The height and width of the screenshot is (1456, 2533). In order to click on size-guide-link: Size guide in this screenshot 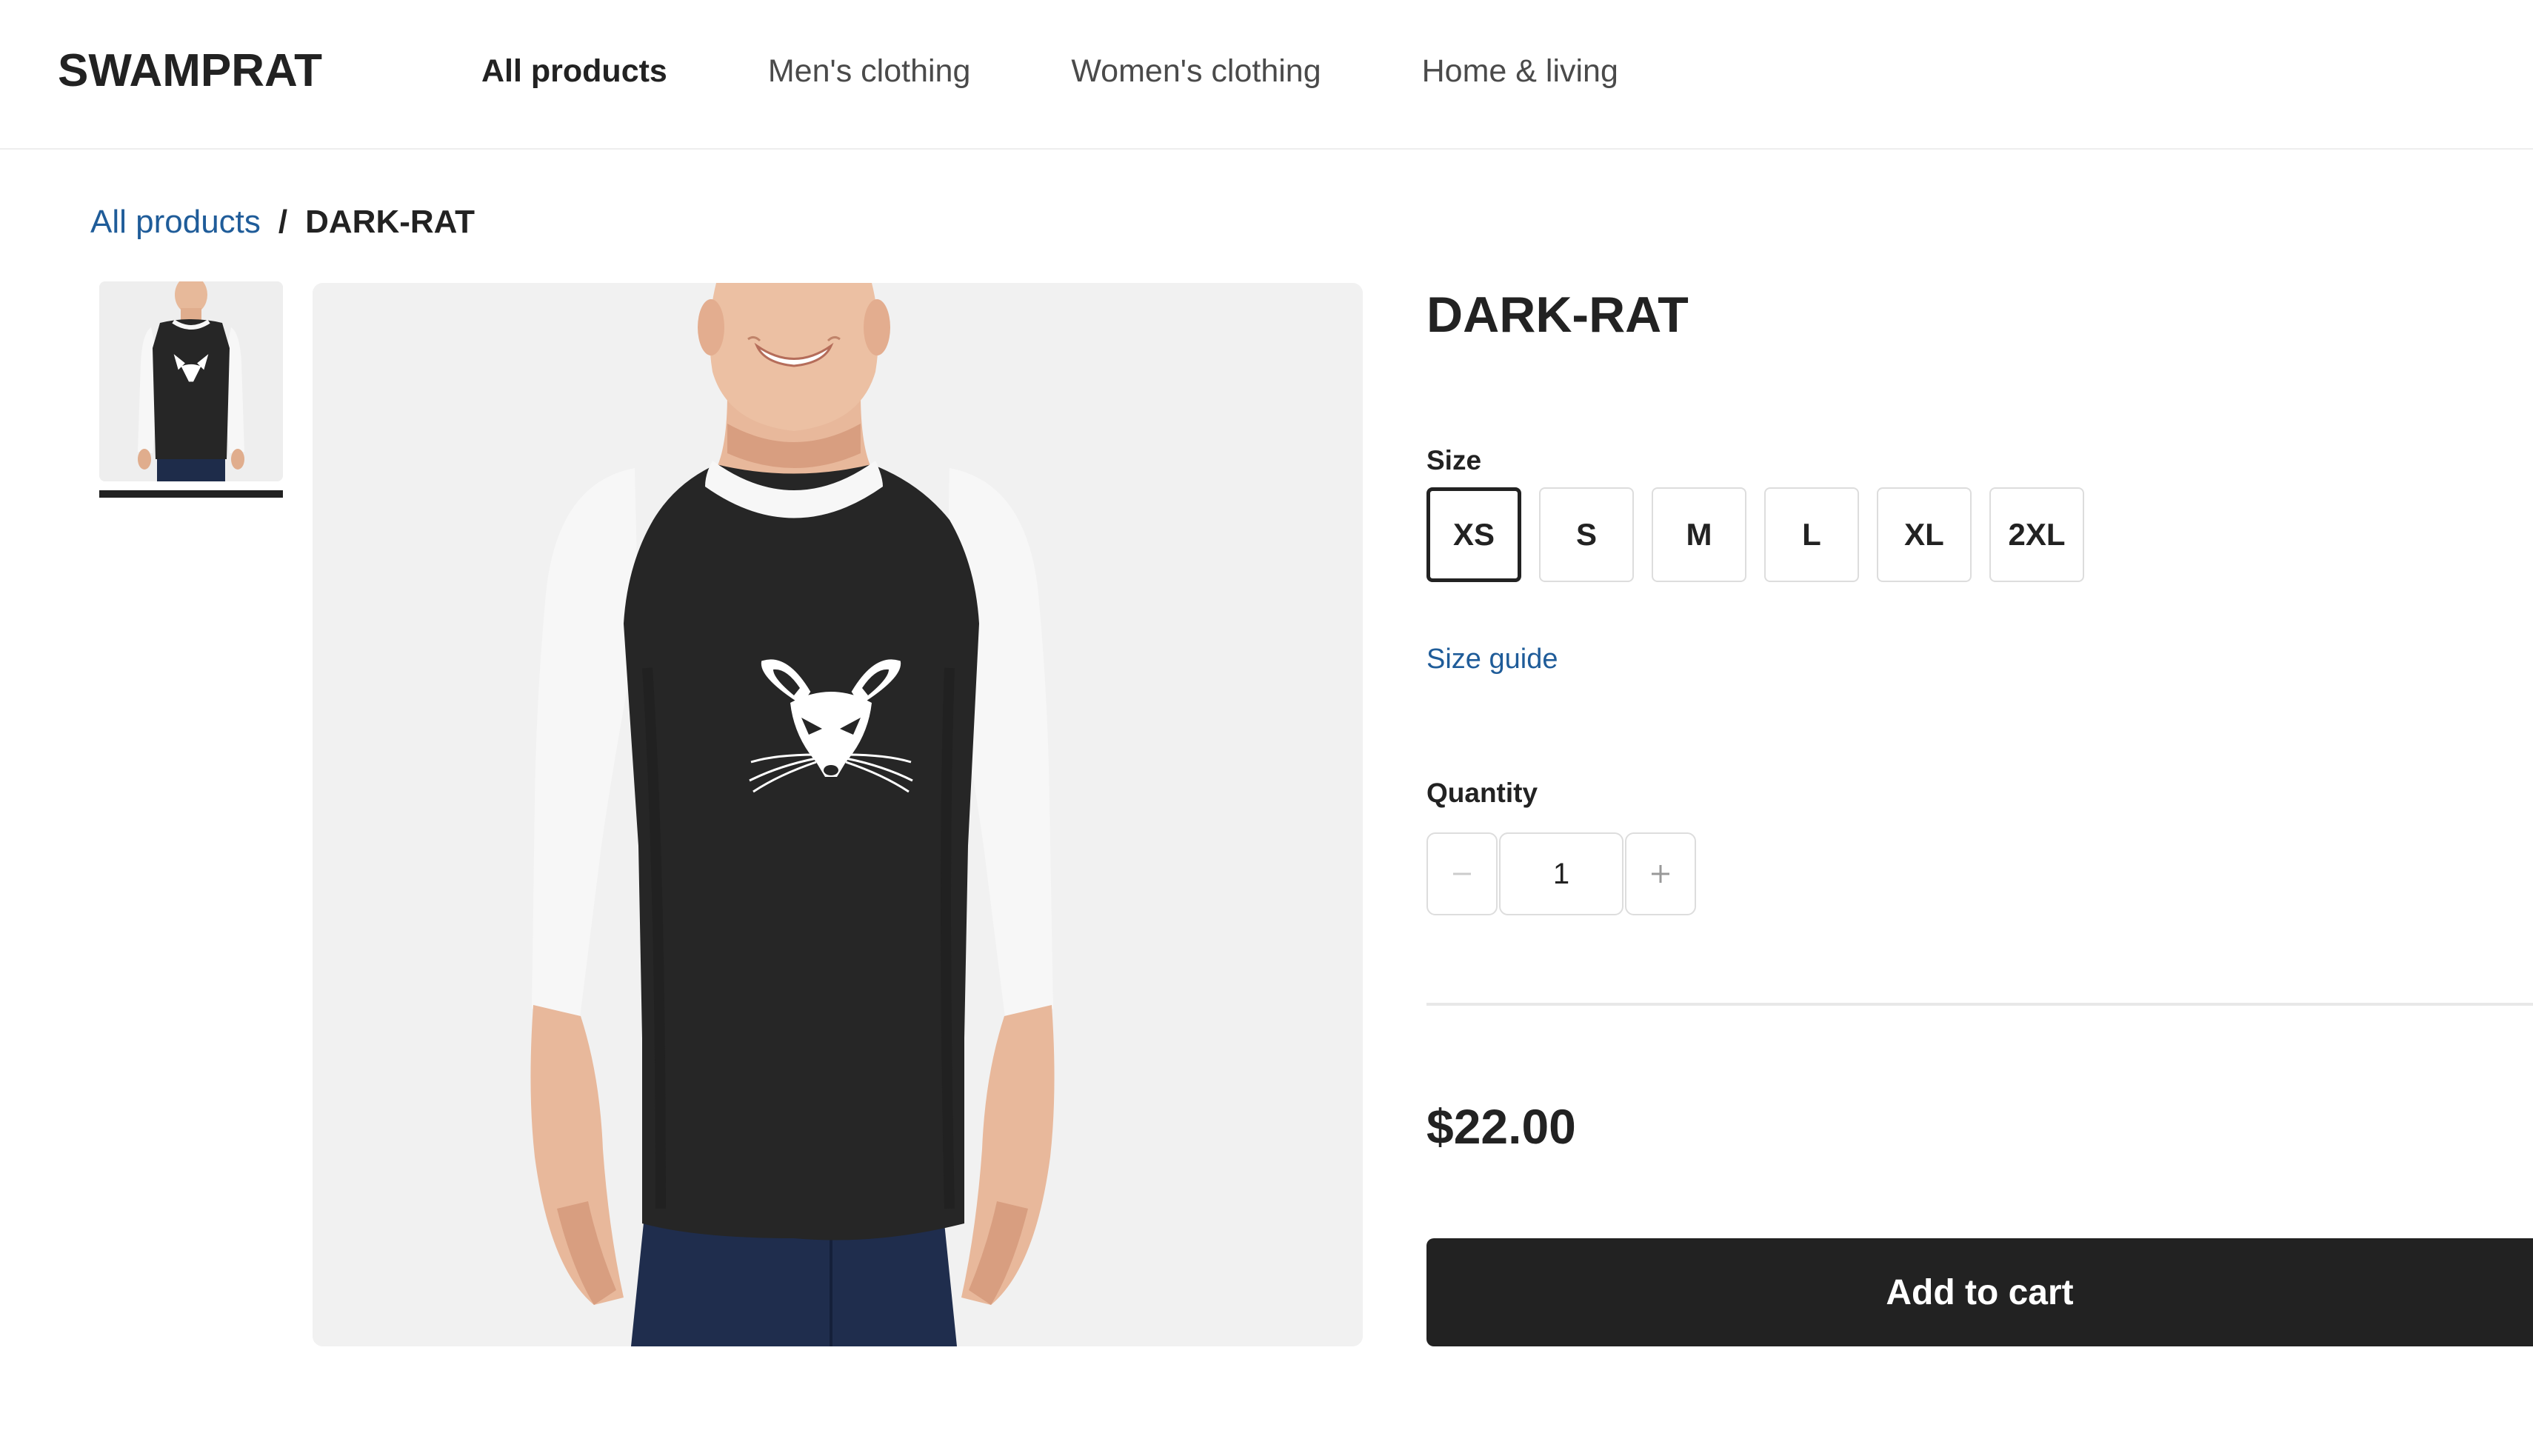, I will do `click(1492, 659)`.